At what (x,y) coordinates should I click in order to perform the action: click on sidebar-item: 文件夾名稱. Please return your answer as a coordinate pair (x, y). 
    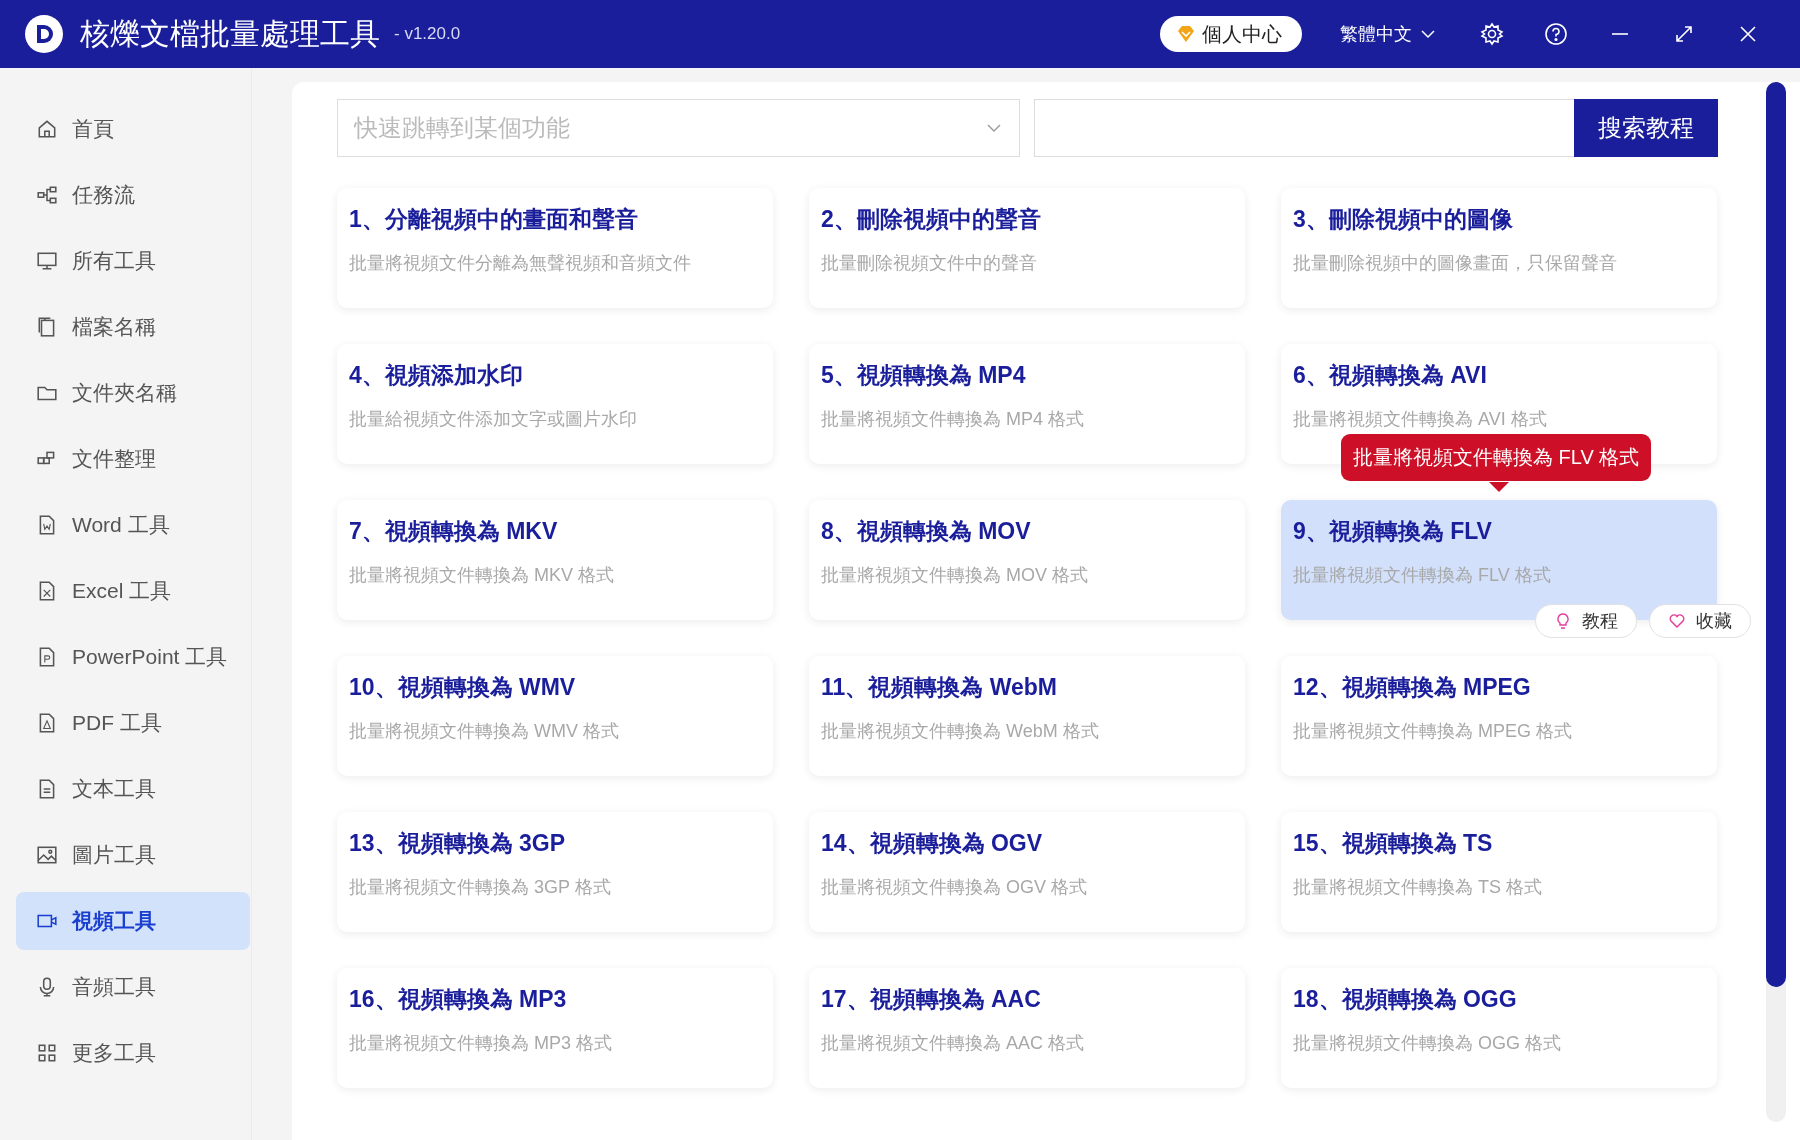
    Looking at the image, I should click on (133, 393).